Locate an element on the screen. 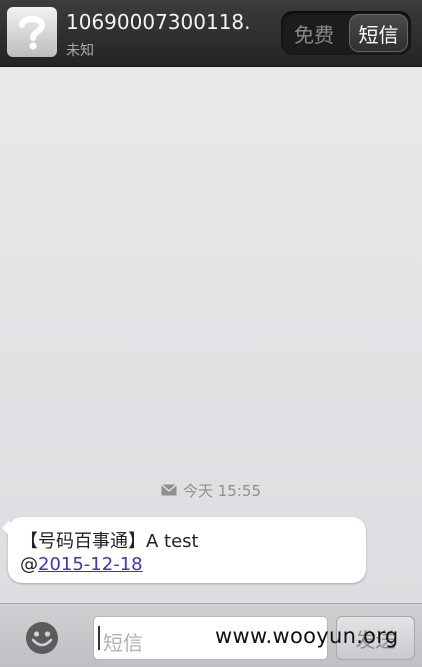 The height and width of the screenshot is (667, 422). mode-sms-button: 短信 is located at coordinates (378, 33).